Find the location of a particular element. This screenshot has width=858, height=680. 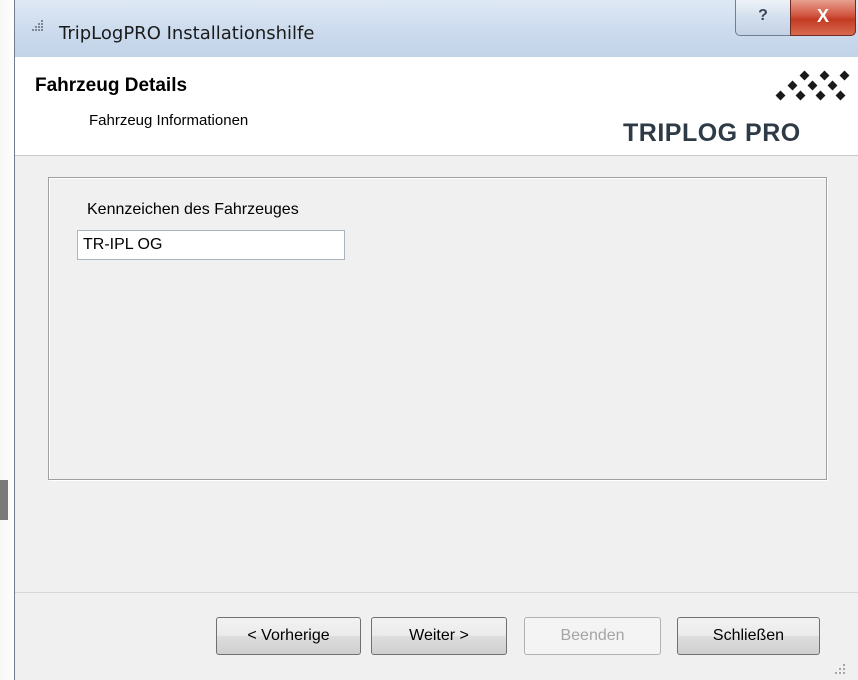

close-icon: X is located at coordinates (822, 16).